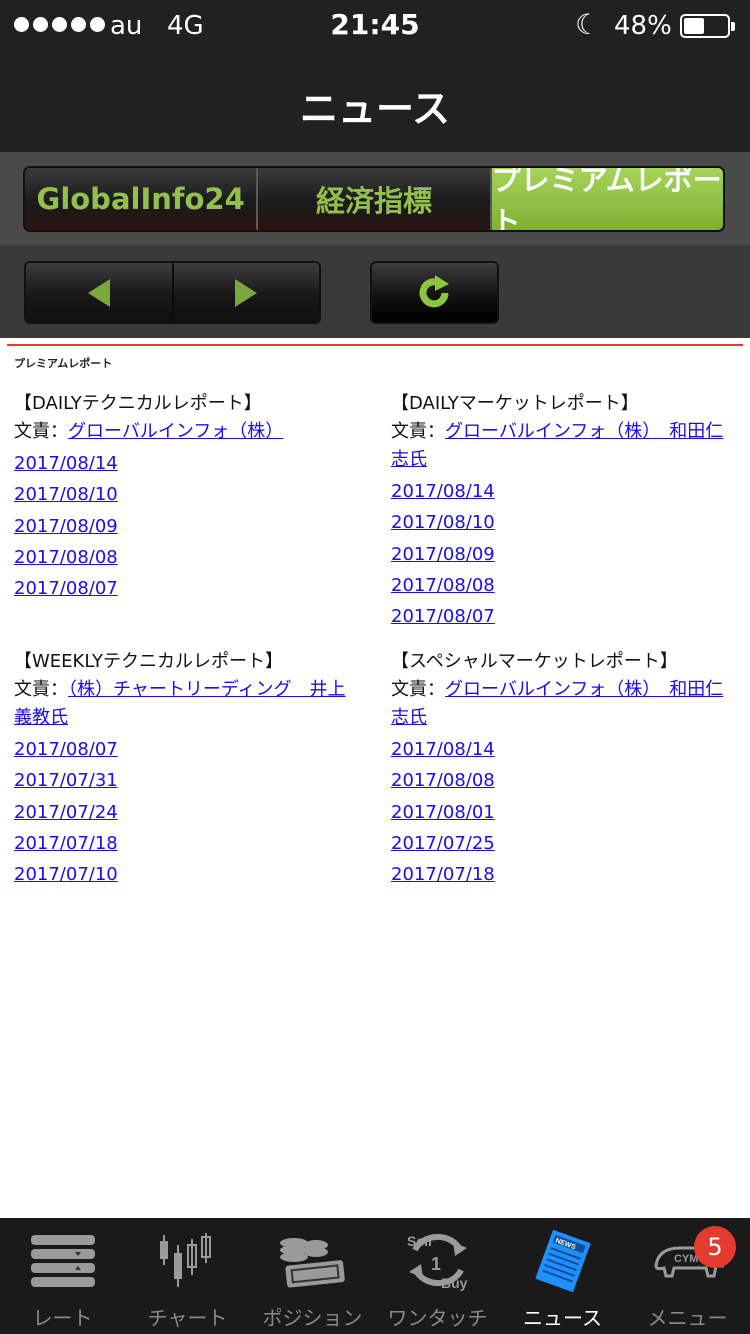  I want to click on tabbar-item-chart: チャート, so click(187, 1276).